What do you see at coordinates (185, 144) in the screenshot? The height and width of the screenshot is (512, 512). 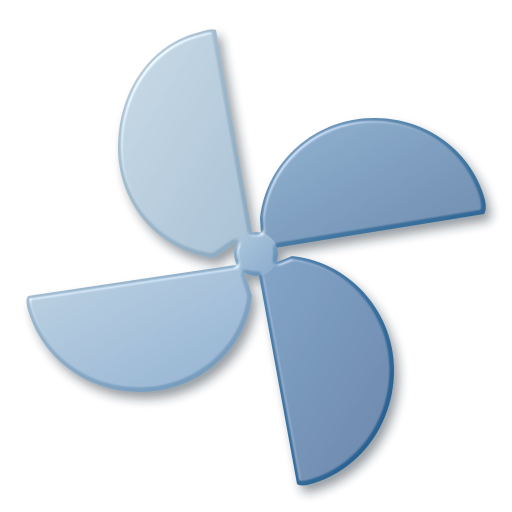 I see `blade-top` at bounding box center [185, 144].